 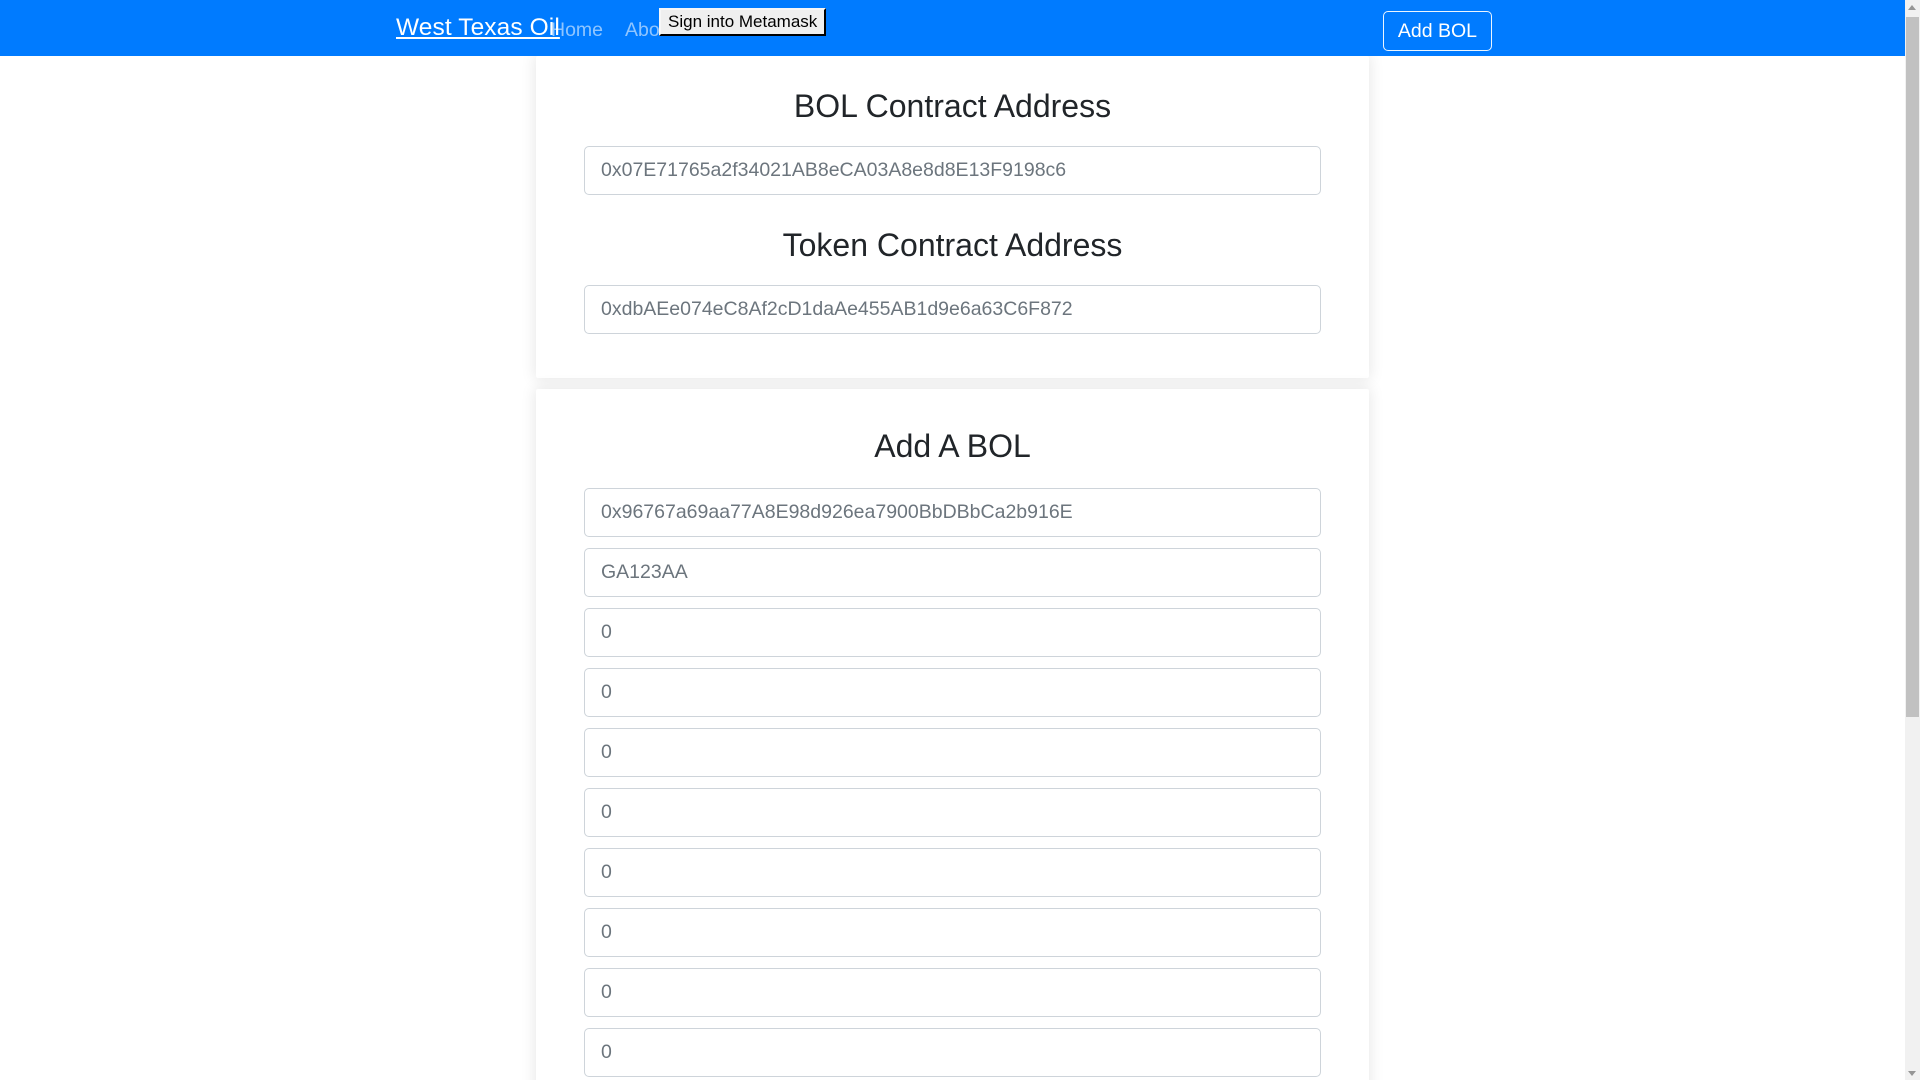 I want to click on bol-contract-address-heading: BOL Contract Address, so click(x=952, y=106).